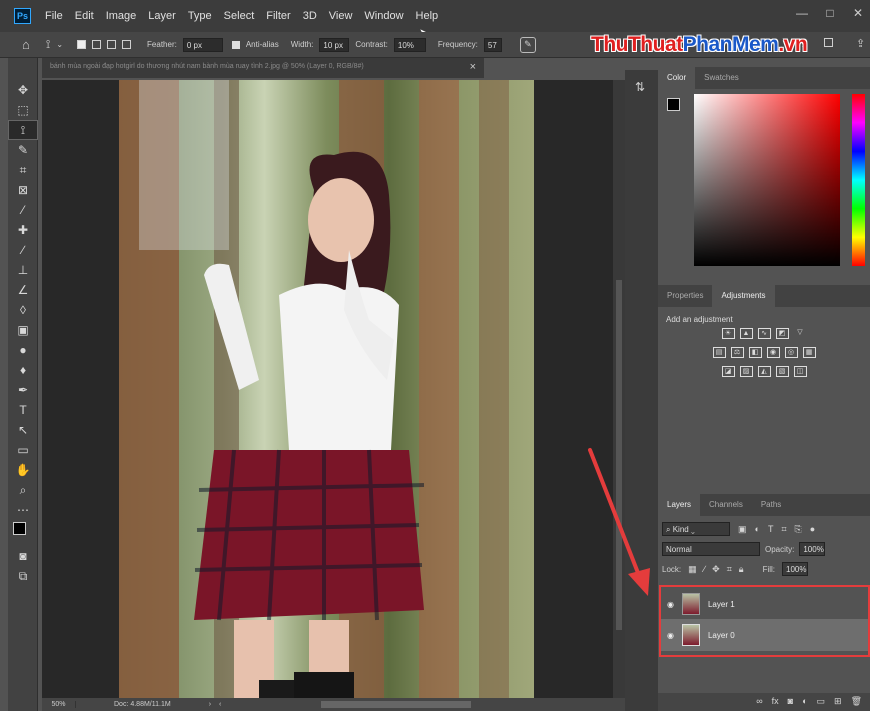 This screenshot has height=711, width=870. What do you see at coordinates (755, 352) in the screenshot?
I see `black-white-icon: ◧` at bounding box center [755, 352].